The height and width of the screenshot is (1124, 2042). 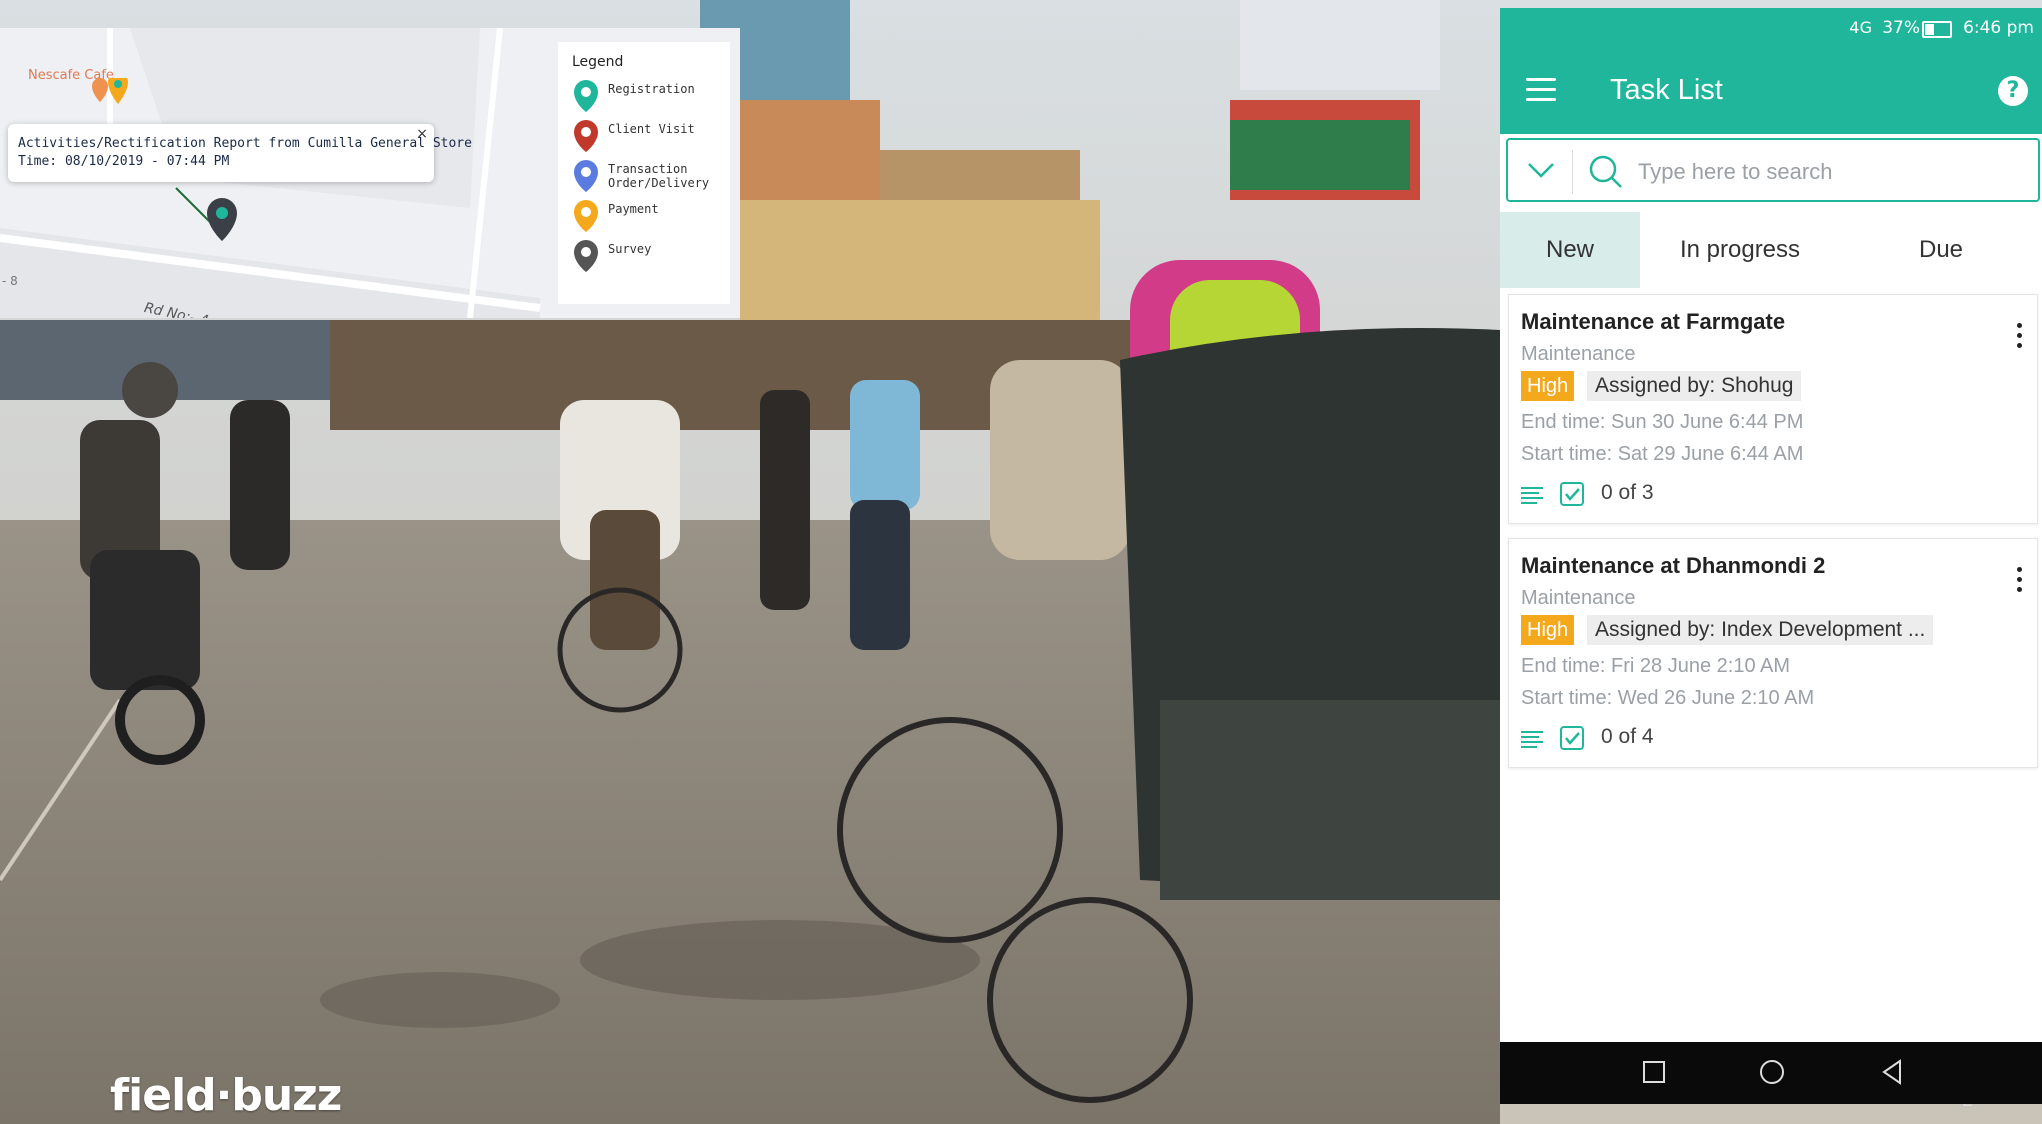 What do you see at coordinates (1998, 28) in the screenshot?
I see `status-time: 6:46 pm` at bounding box center [1998, 28].